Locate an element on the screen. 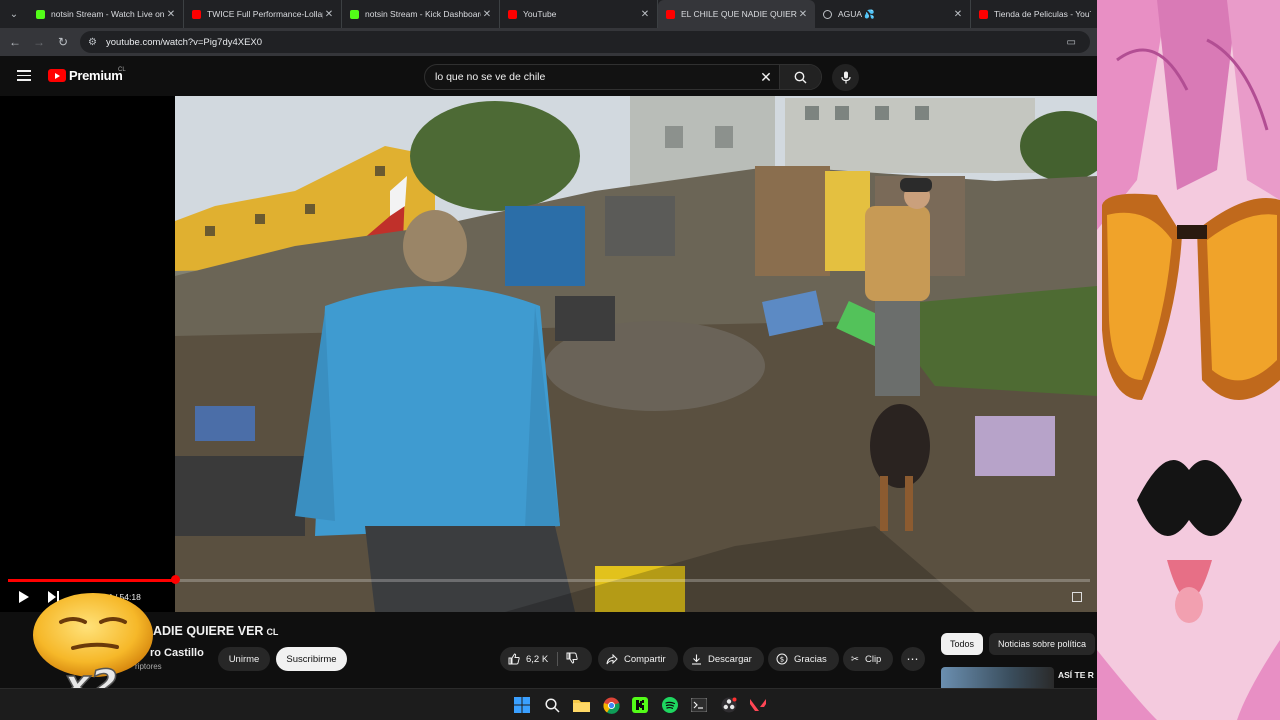 The height and width of the screenshot is (720, 1280). chrome-icon is located at coordinates (611, 705).